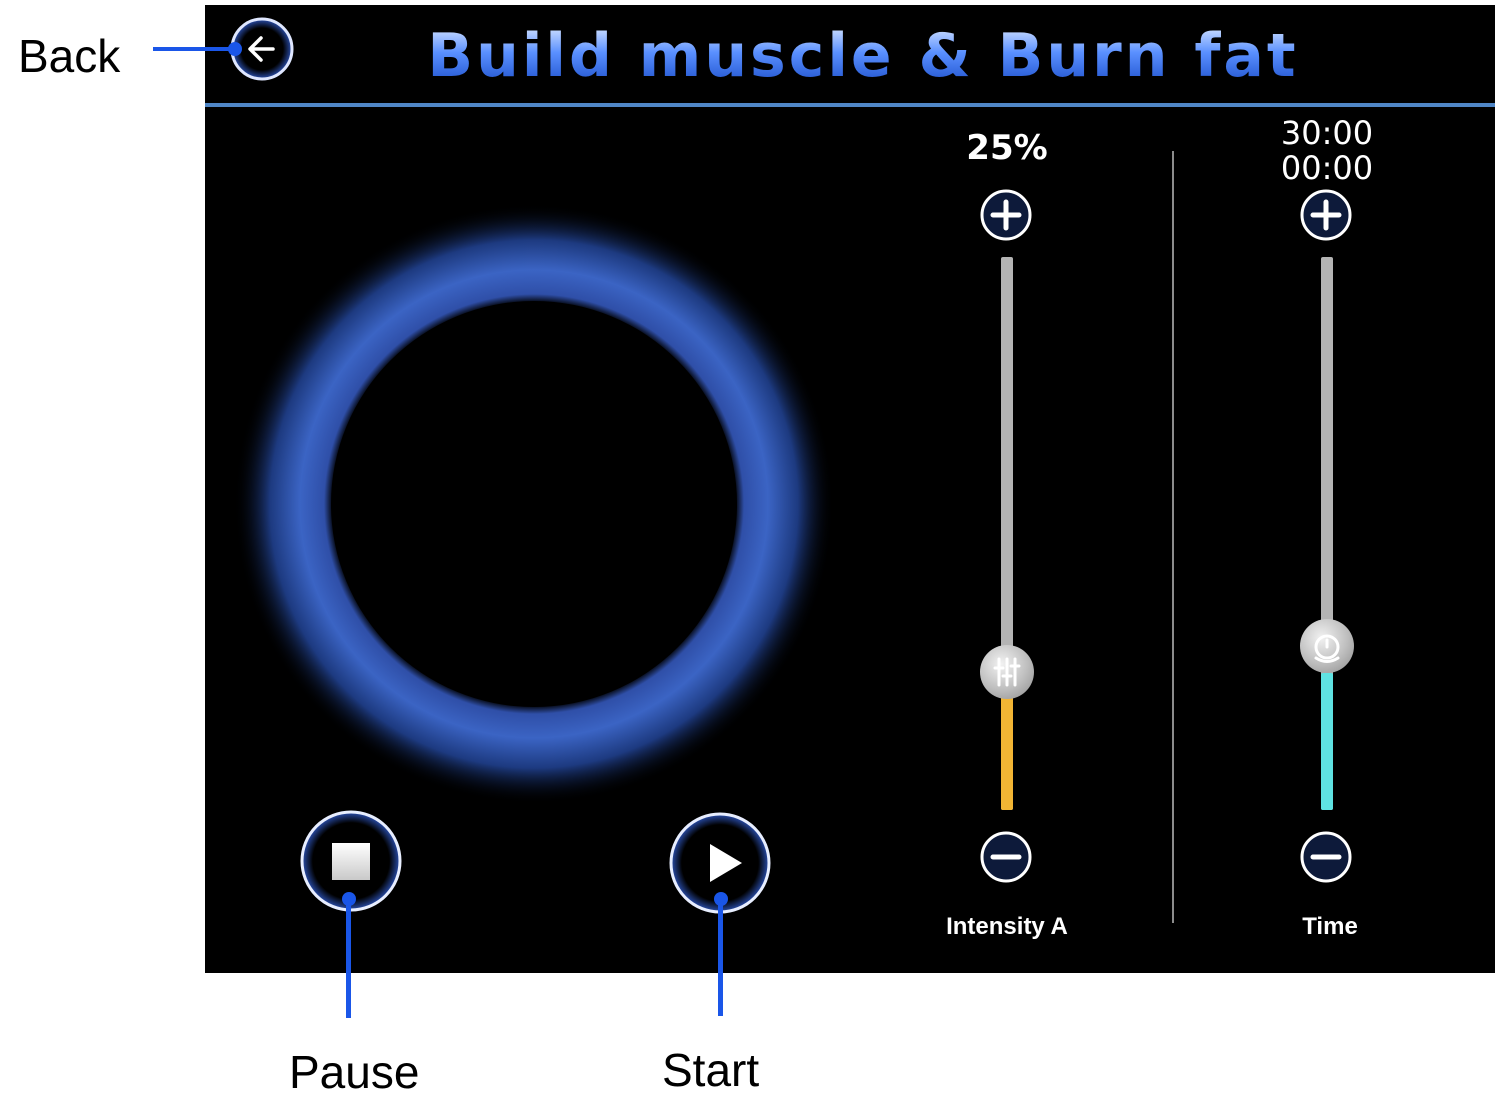 The image size is (1495, 1100). I want to click on sliders-icon, so click(1007, 672).